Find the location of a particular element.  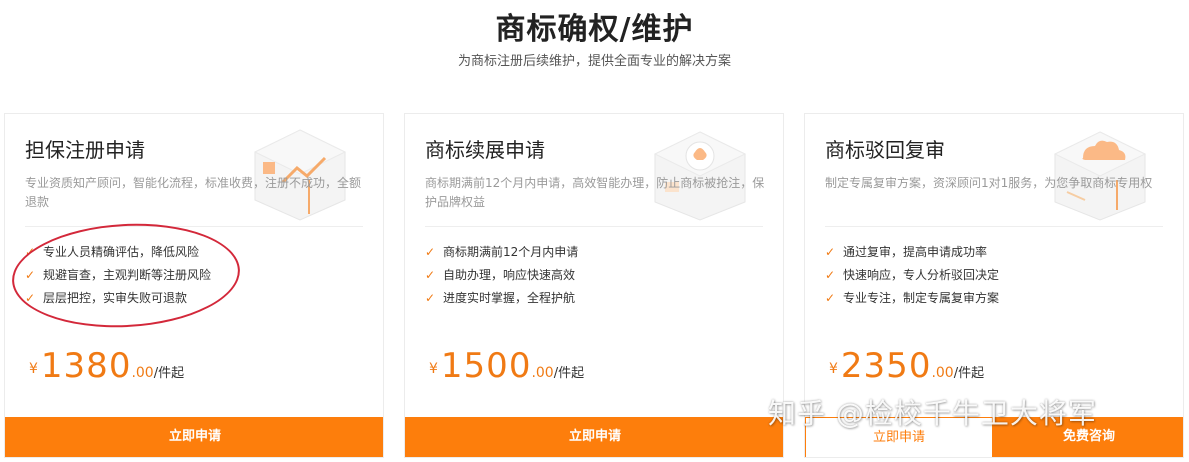

page-title: 商标确权/维护 is located at coordinates (594, 29).